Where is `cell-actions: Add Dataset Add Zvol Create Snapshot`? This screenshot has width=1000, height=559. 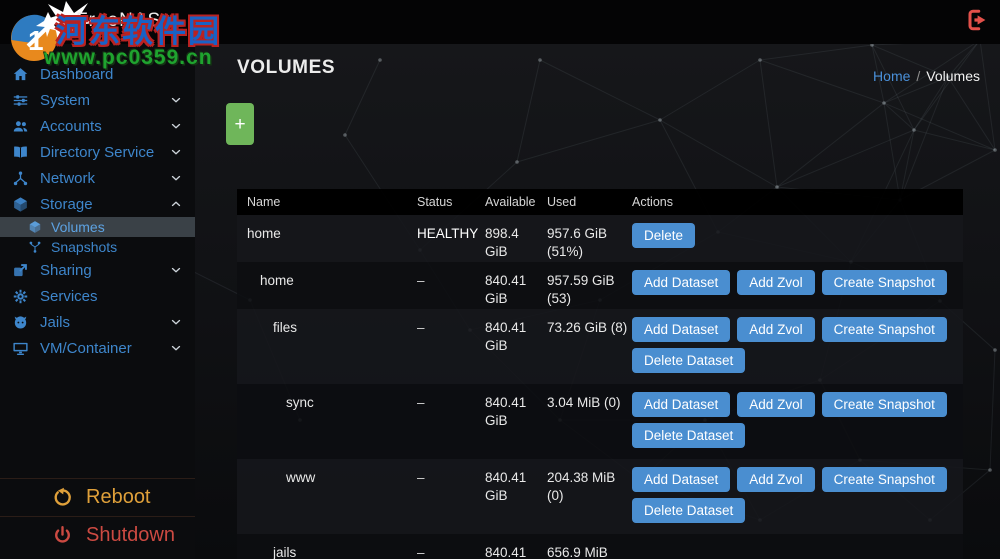 cell-actions: Add Dataset Add Zvol Create Snapshot is located at coordinates (797, 285).